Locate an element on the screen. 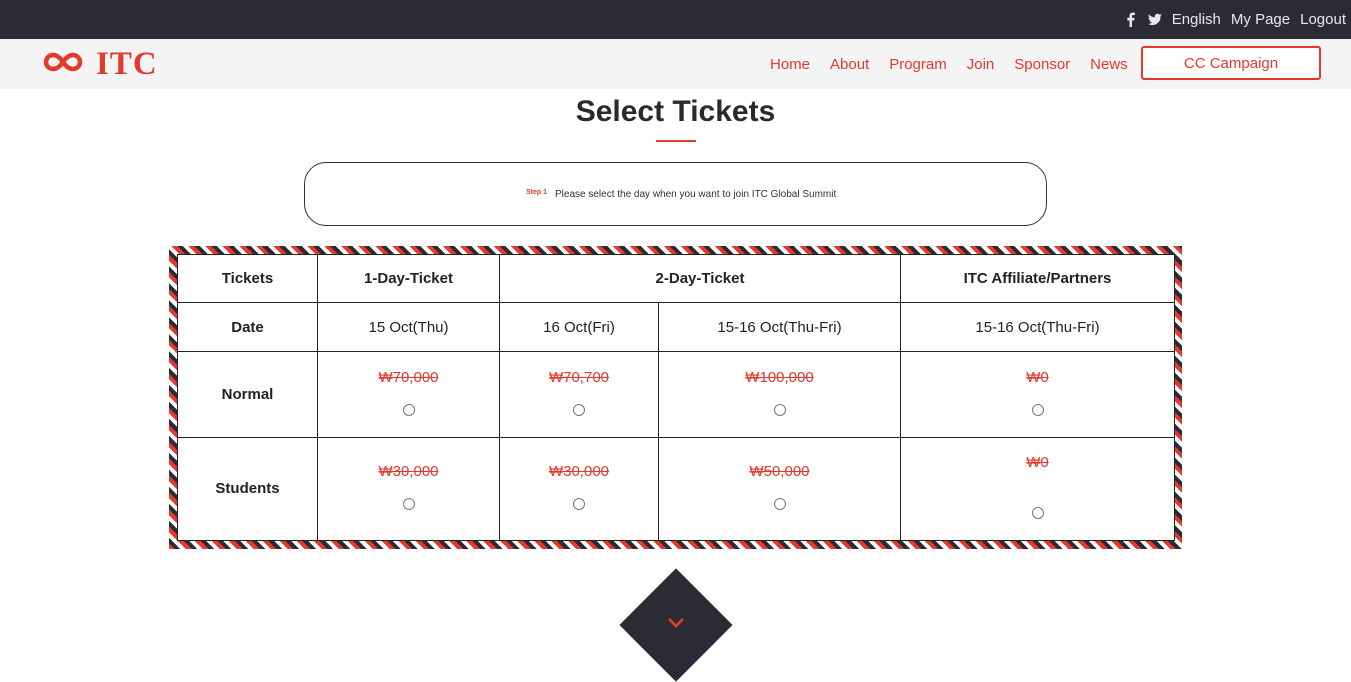  table-row-students: Students ₩30,000 ₩30,000 ₩50,000 ₩0 is located at coordinates (676, 489).